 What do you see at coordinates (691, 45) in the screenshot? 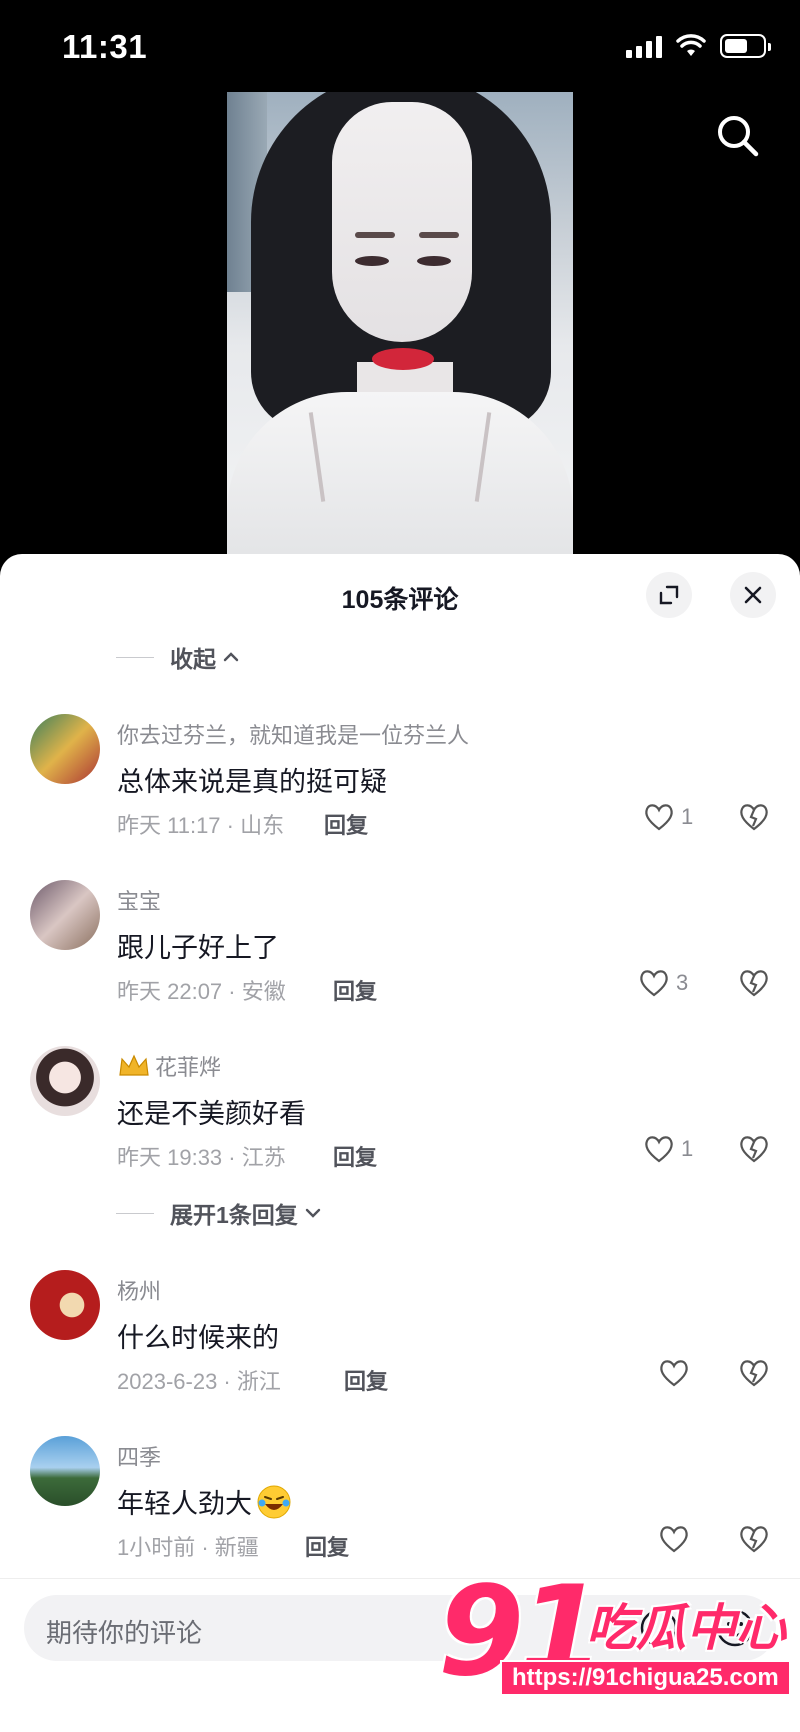
I see `wifi-icon` at bounding box center [691, 45].